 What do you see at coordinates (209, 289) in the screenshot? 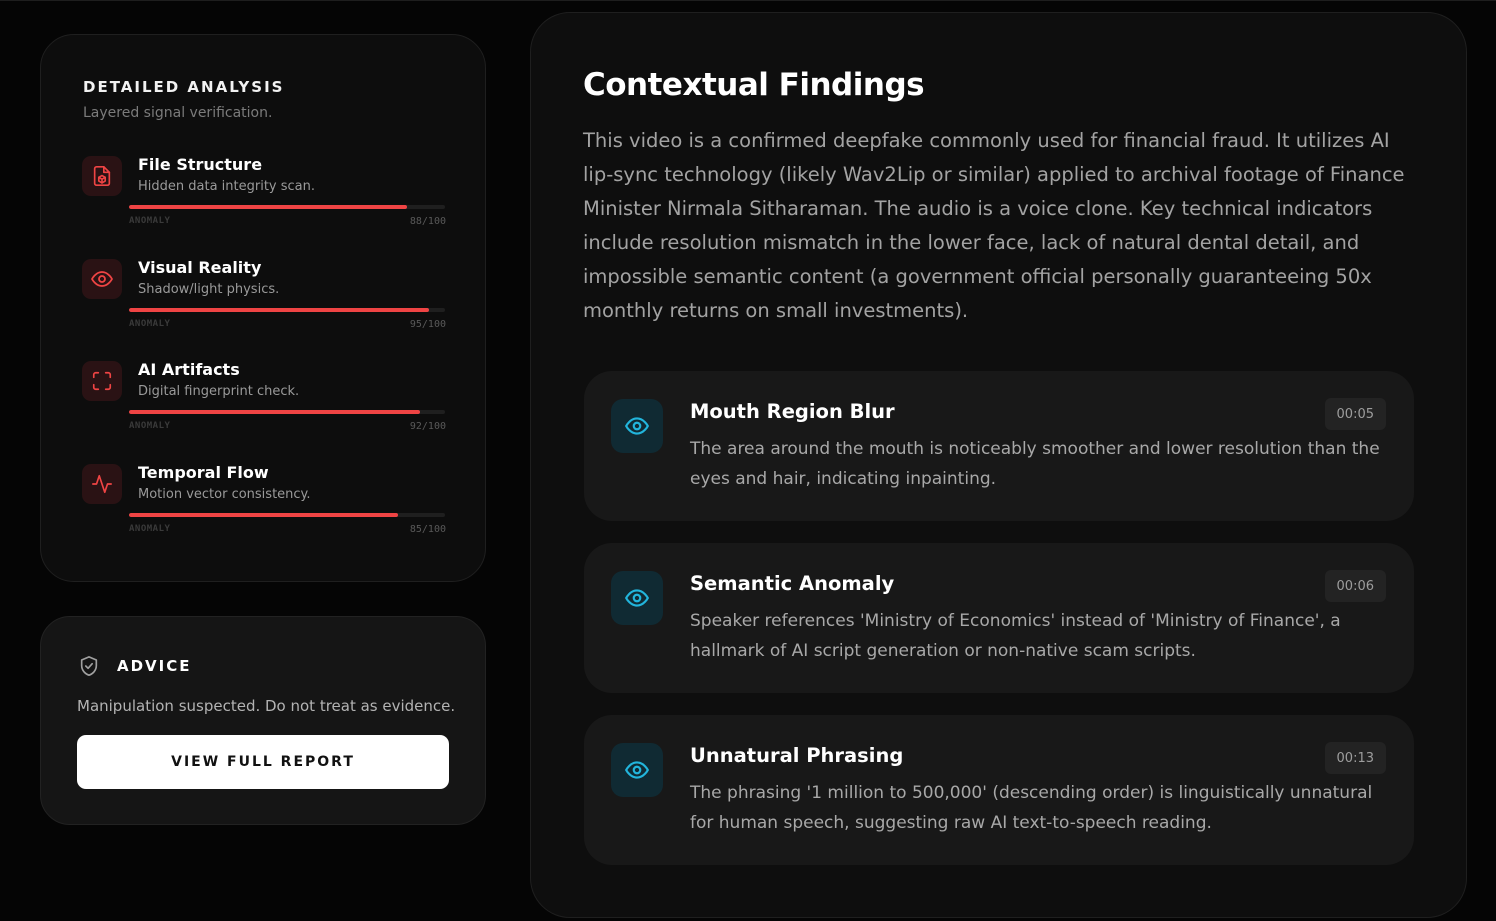
I see `metric-description: Shadow/light physics.` at bounding box center [209, 289].